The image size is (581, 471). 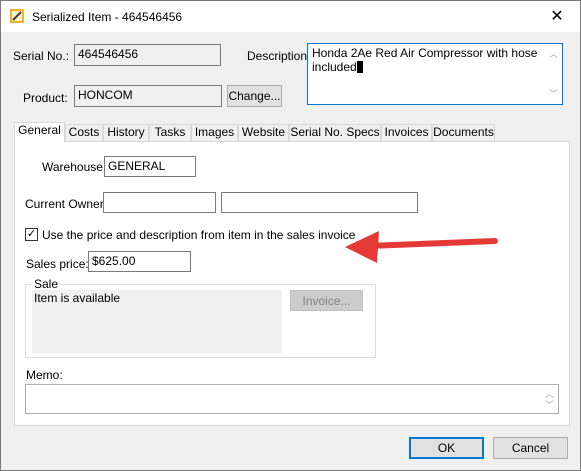 I want to click on tab-images: Images, so click(x=214, y=132).